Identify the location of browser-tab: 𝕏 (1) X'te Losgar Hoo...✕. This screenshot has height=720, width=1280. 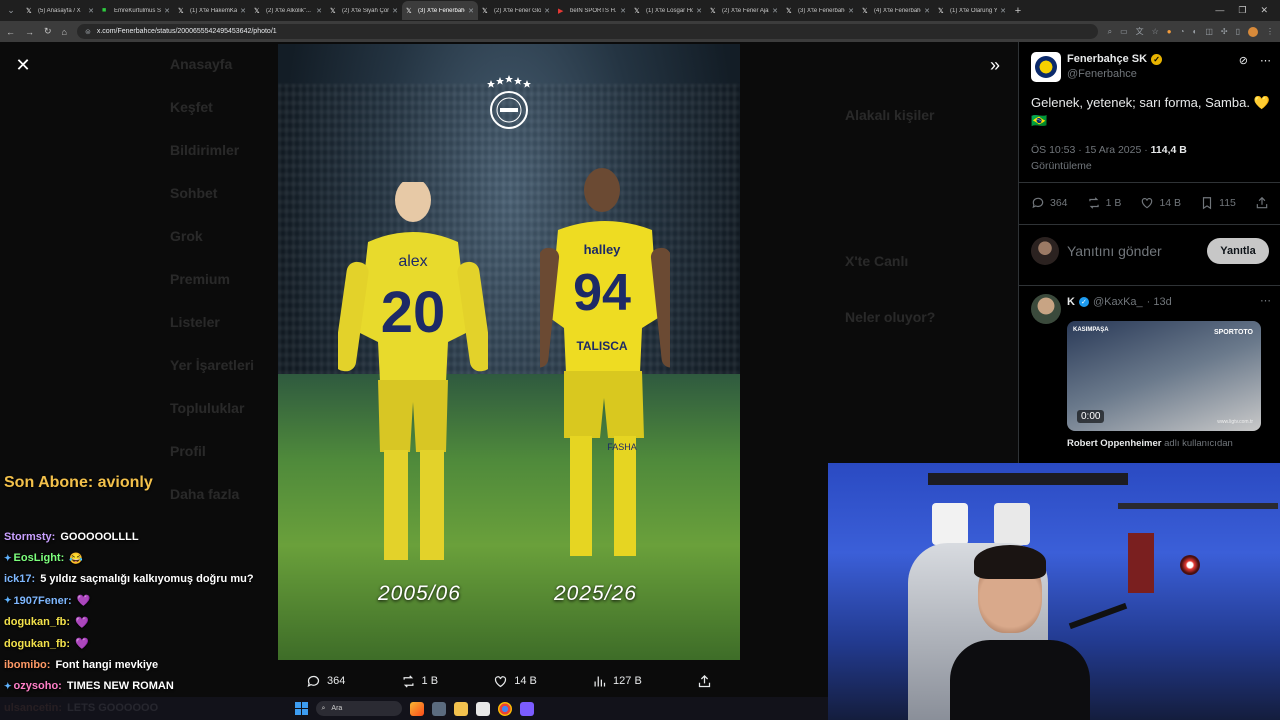
(668, 10).